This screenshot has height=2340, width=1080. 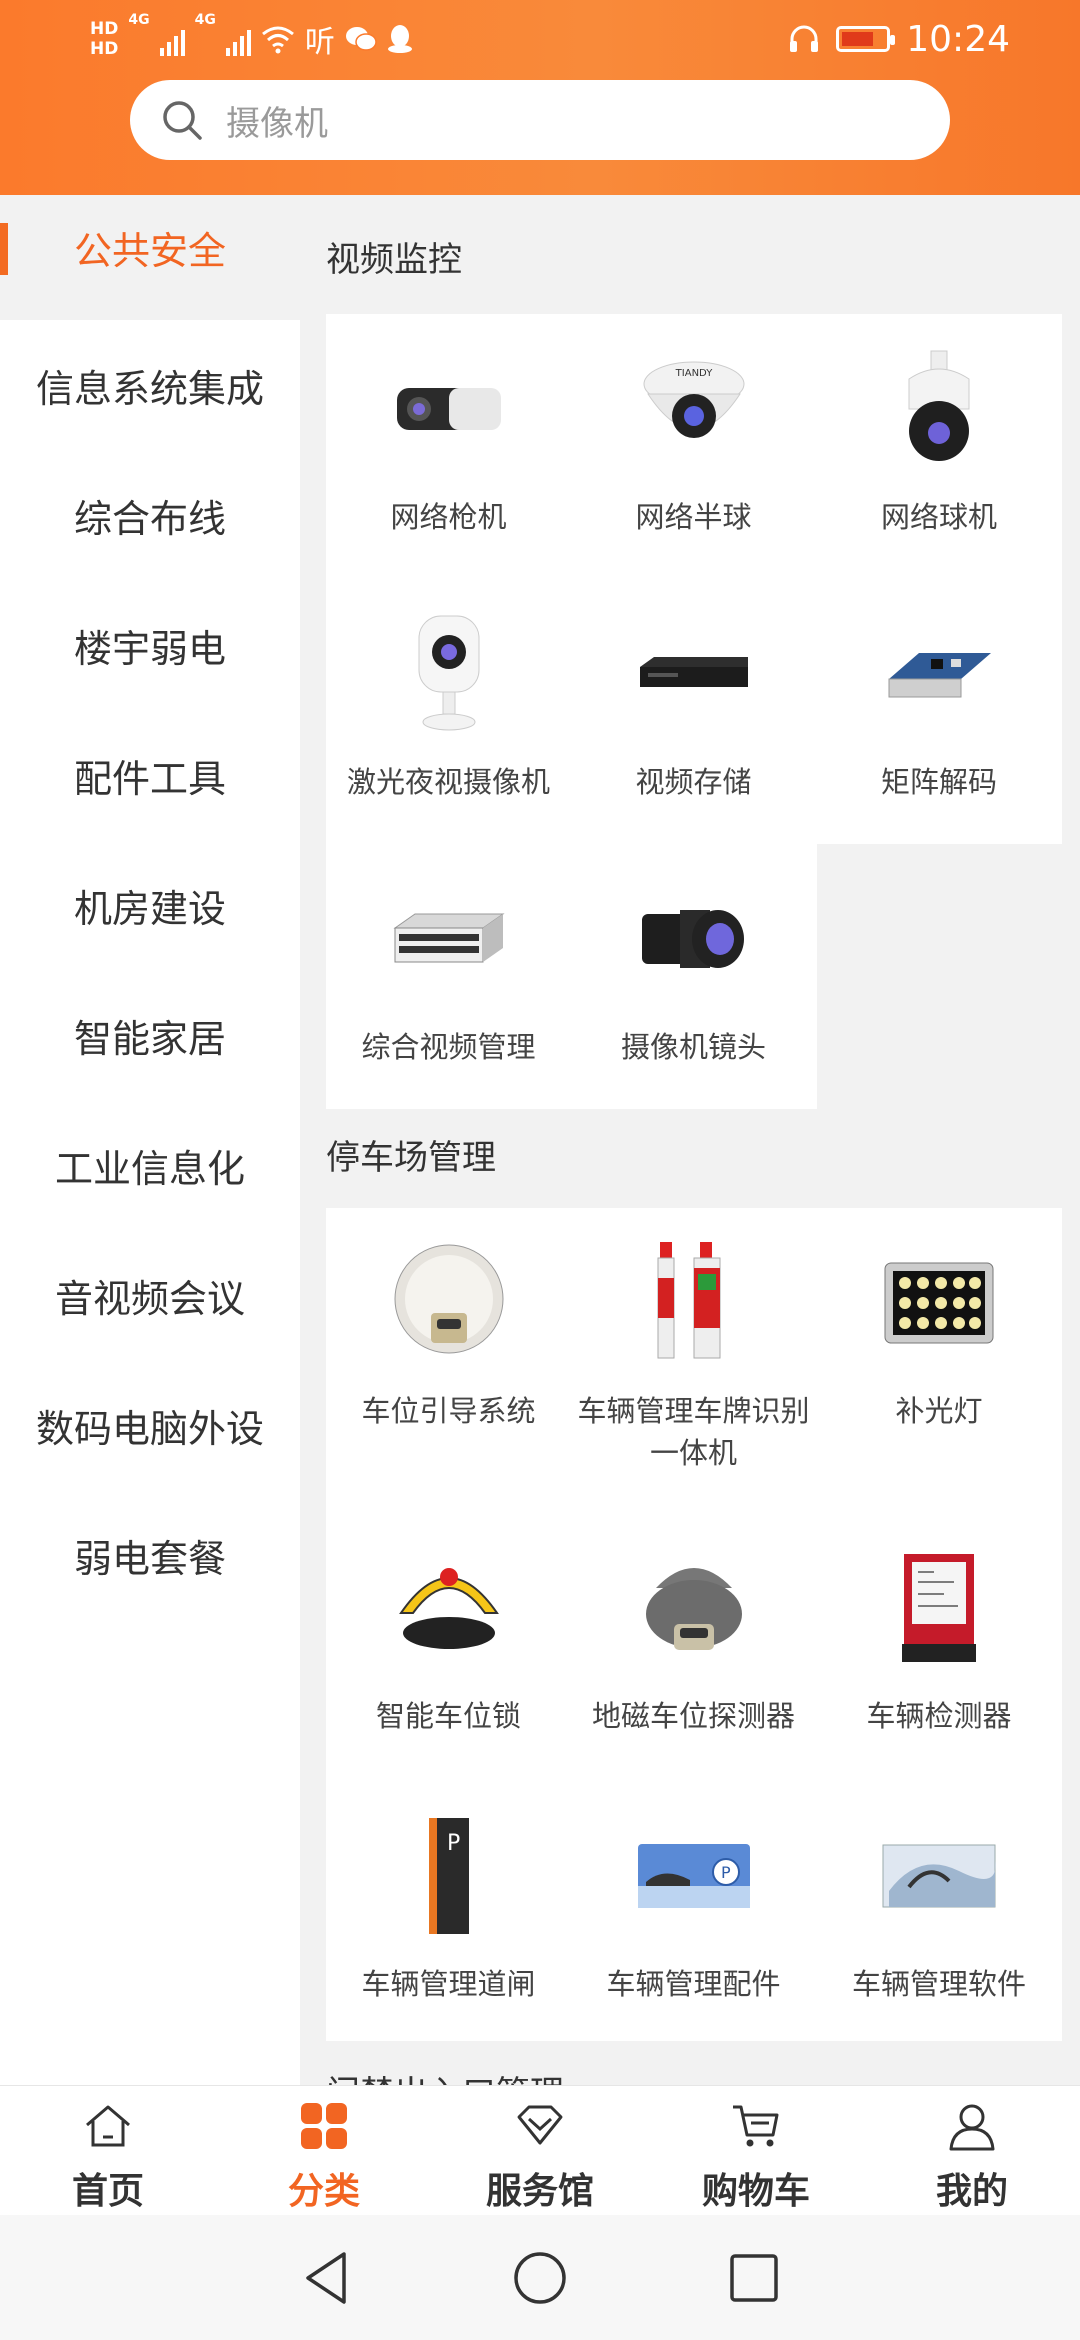 I want to click on battery-icon, so click(x=866, y=39).